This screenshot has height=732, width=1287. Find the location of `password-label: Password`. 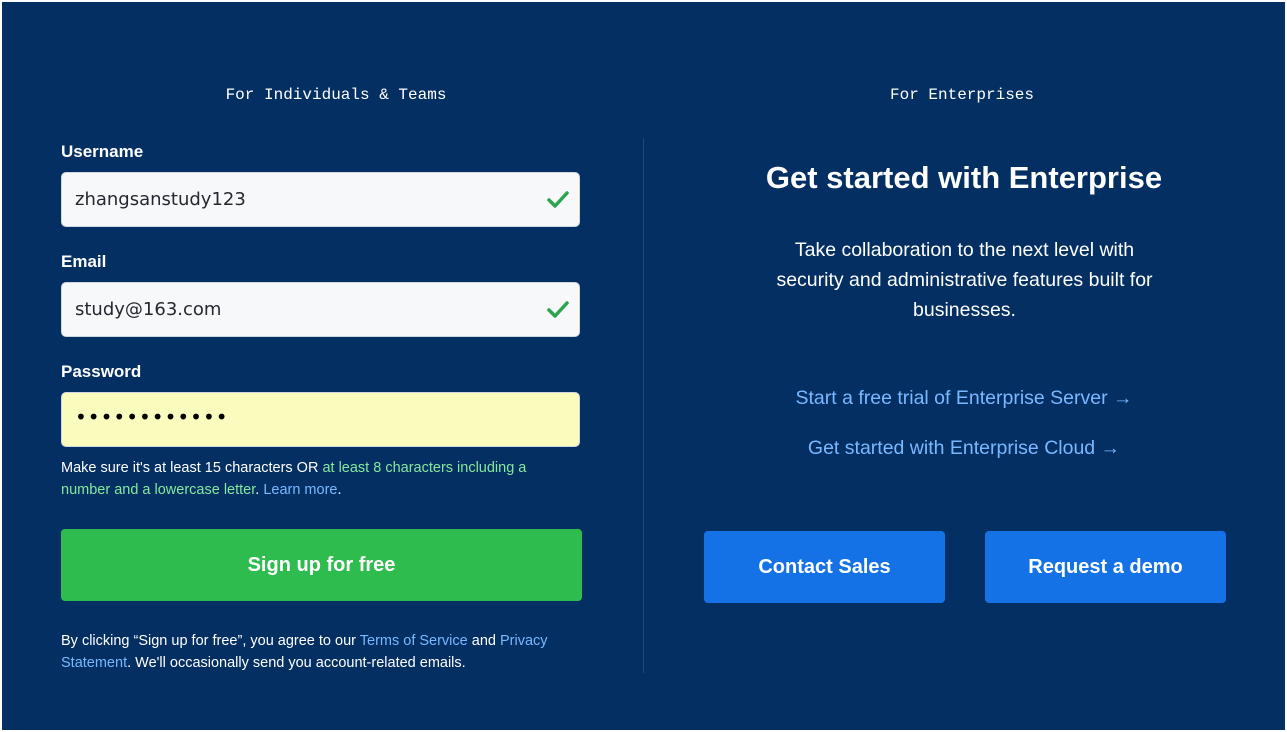

password-label: Password is located at coordinates (101, 371).